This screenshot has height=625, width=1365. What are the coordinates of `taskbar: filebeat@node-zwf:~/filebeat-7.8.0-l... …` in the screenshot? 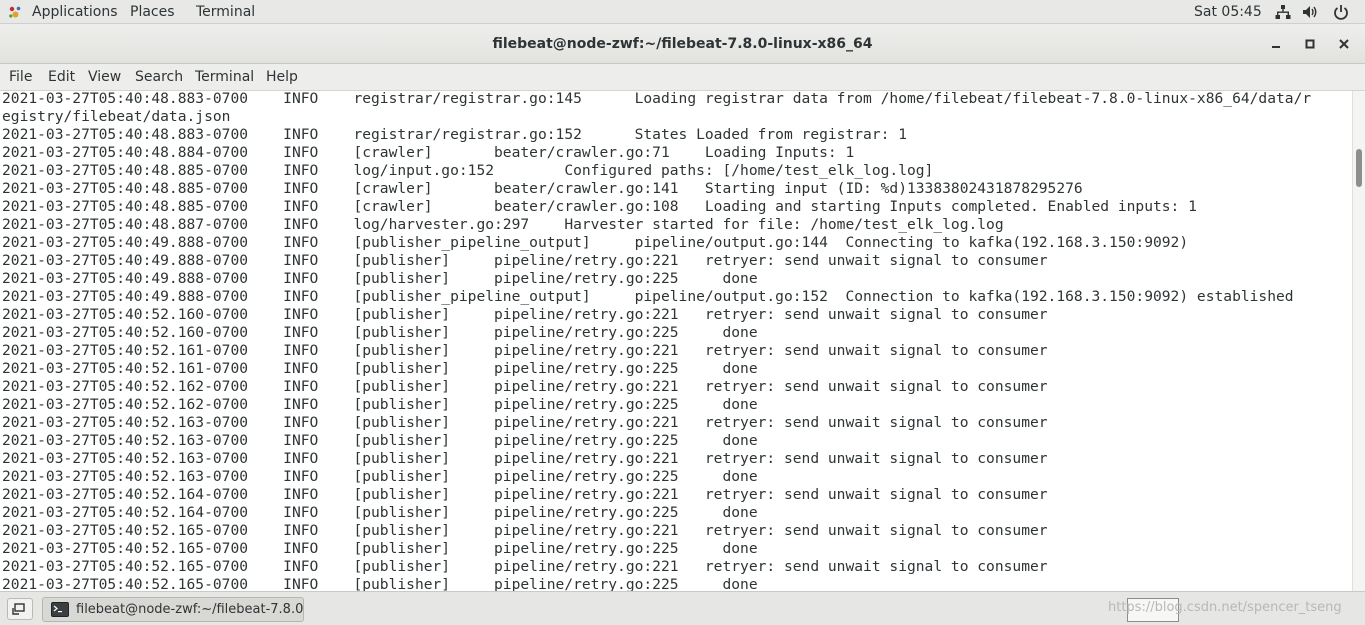 It's located at (682, 608).